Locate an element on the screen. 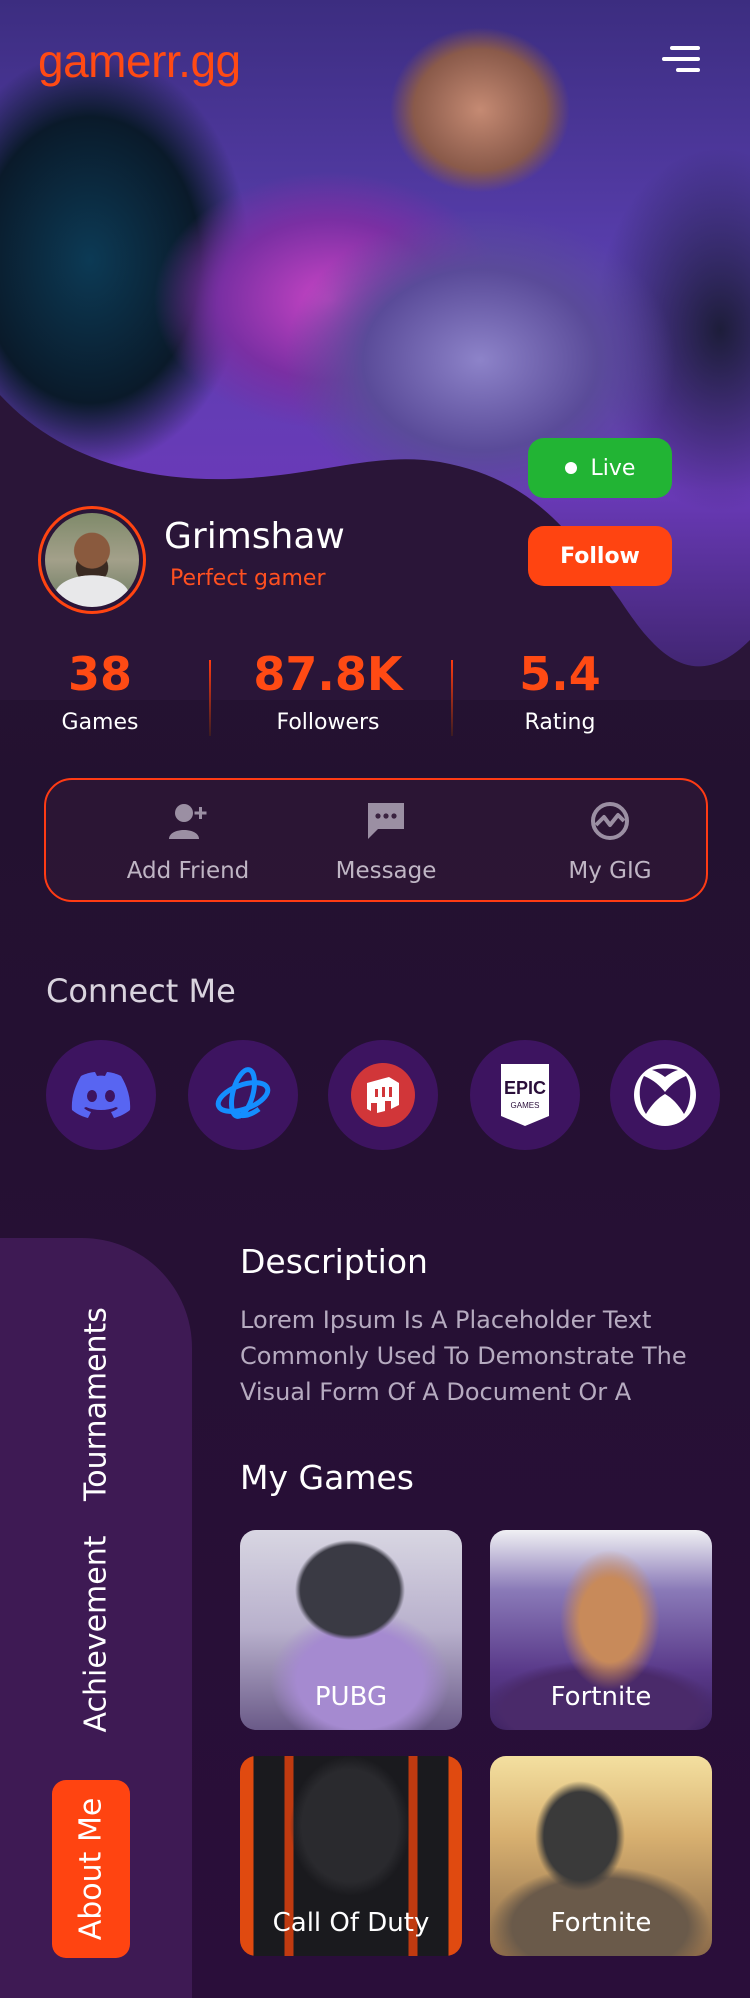 This screenshot has height=1998, width=750. battlenet-icon is located at coordinates (243, 1093).